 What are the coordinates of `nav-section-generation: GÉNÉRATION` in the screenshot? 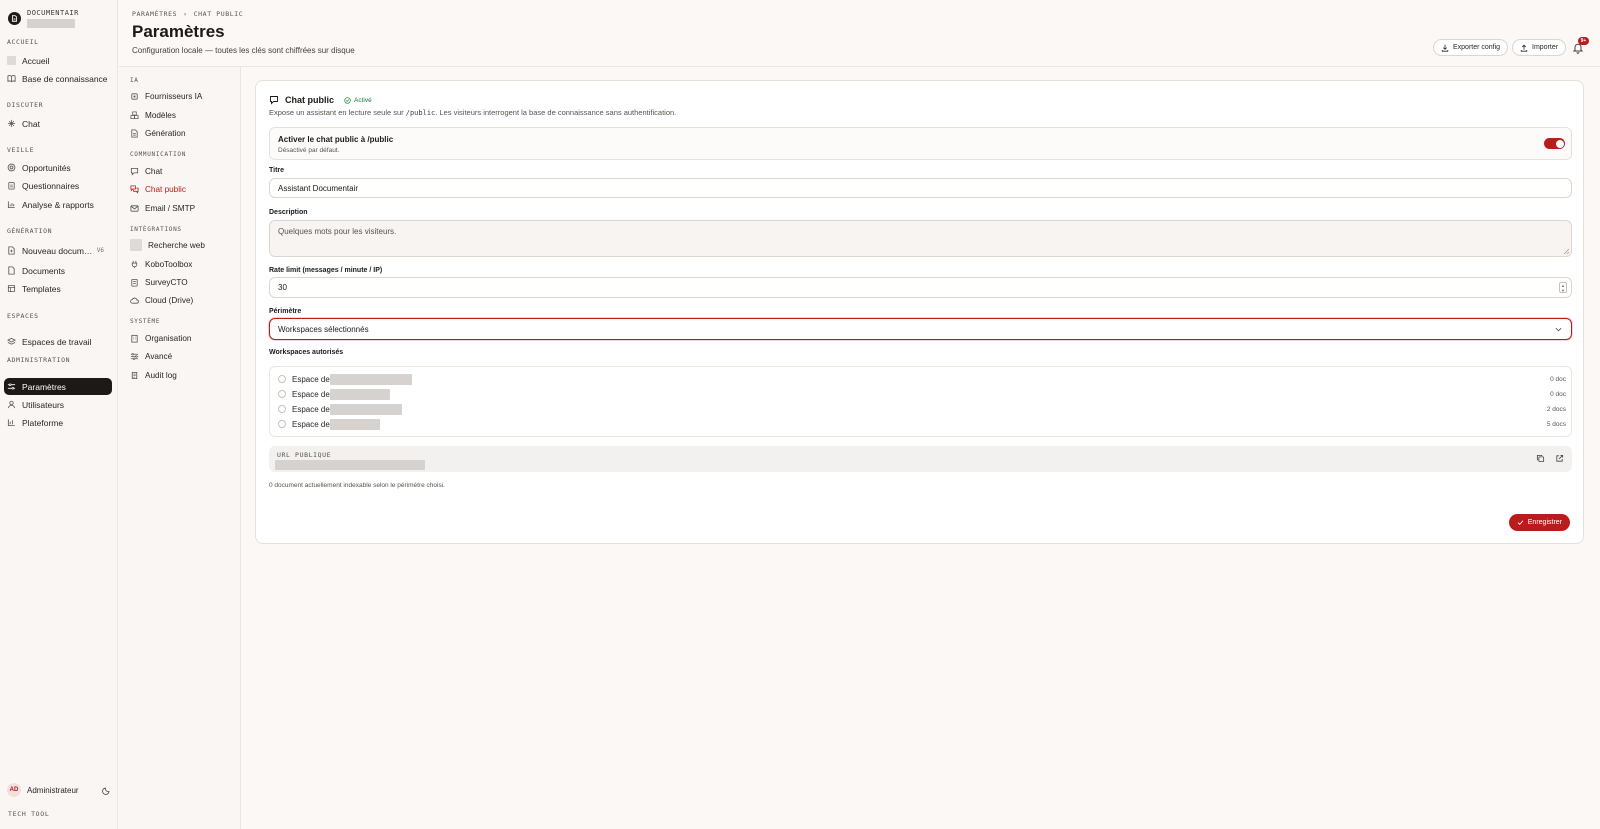 It's located at (30, 231).